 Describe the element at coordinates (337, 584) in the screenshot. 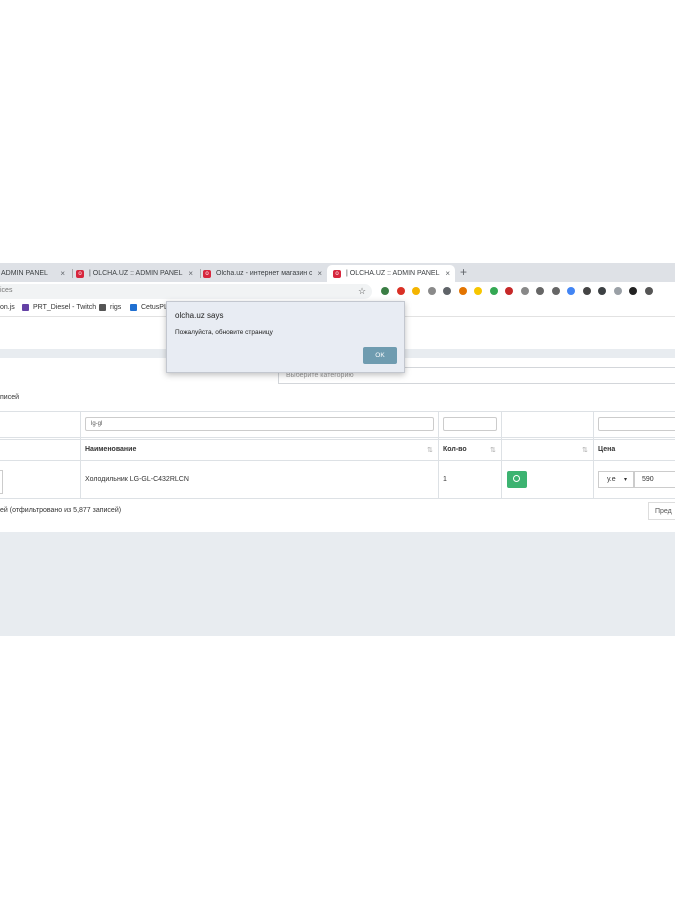

I see `page-background-gray` at that location.